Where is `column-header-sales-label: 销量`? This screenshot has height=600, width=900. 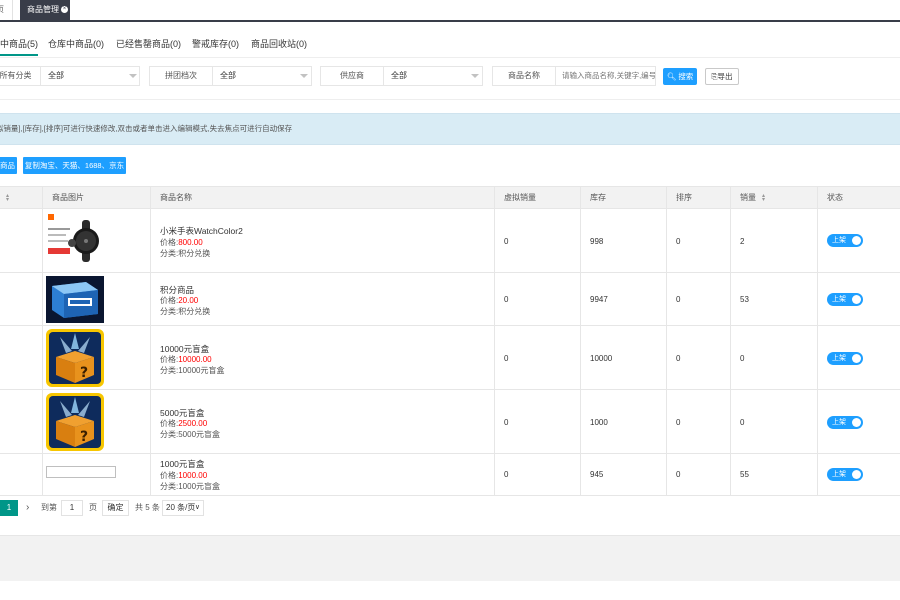 column-header-sales-label: 销量 is located at coordinates (748, 197).